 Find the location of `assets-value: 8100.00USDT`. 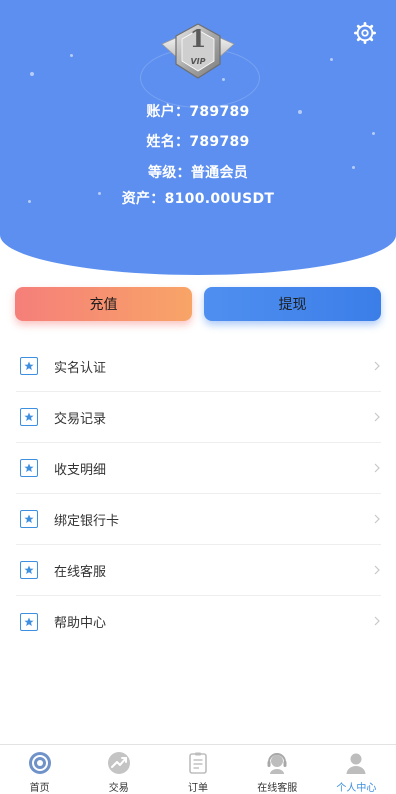

assets-value: 8100.00USDT is located at coordinates (219, 199).